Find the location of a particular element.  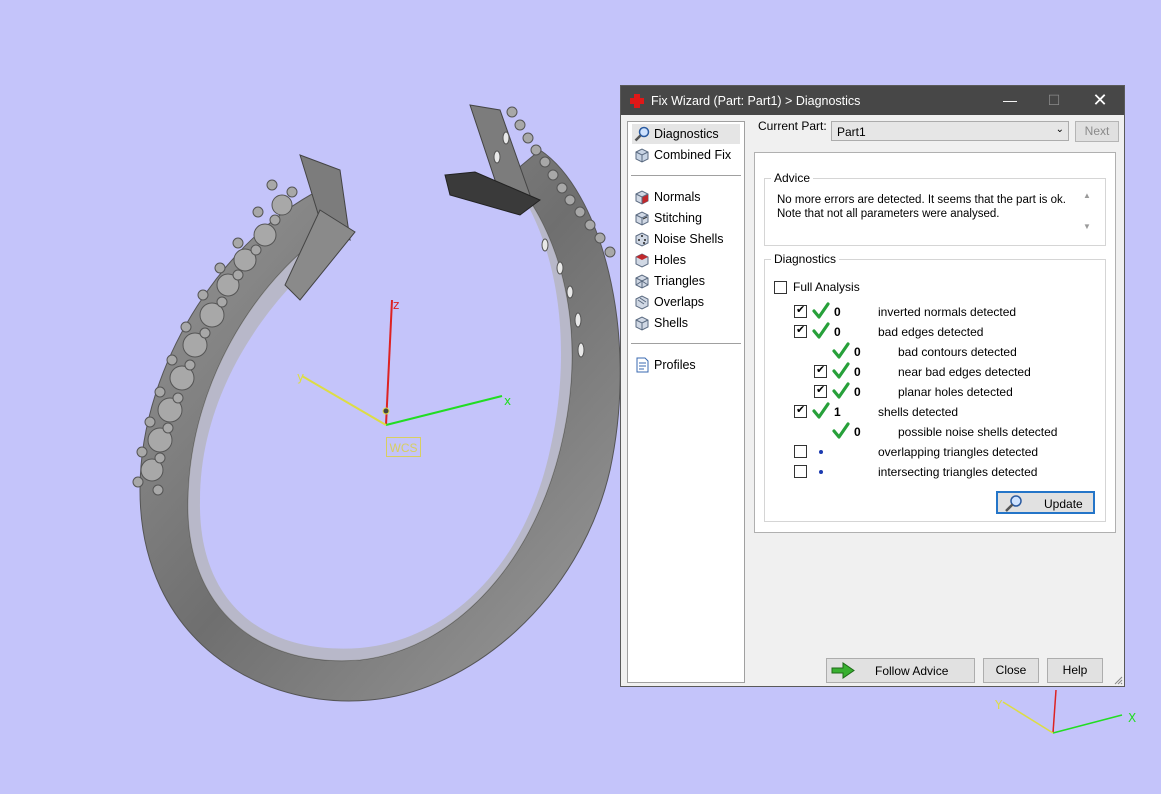

sidebar-item-noise-shells: Noise Shells is located at coordinates (686, 239).